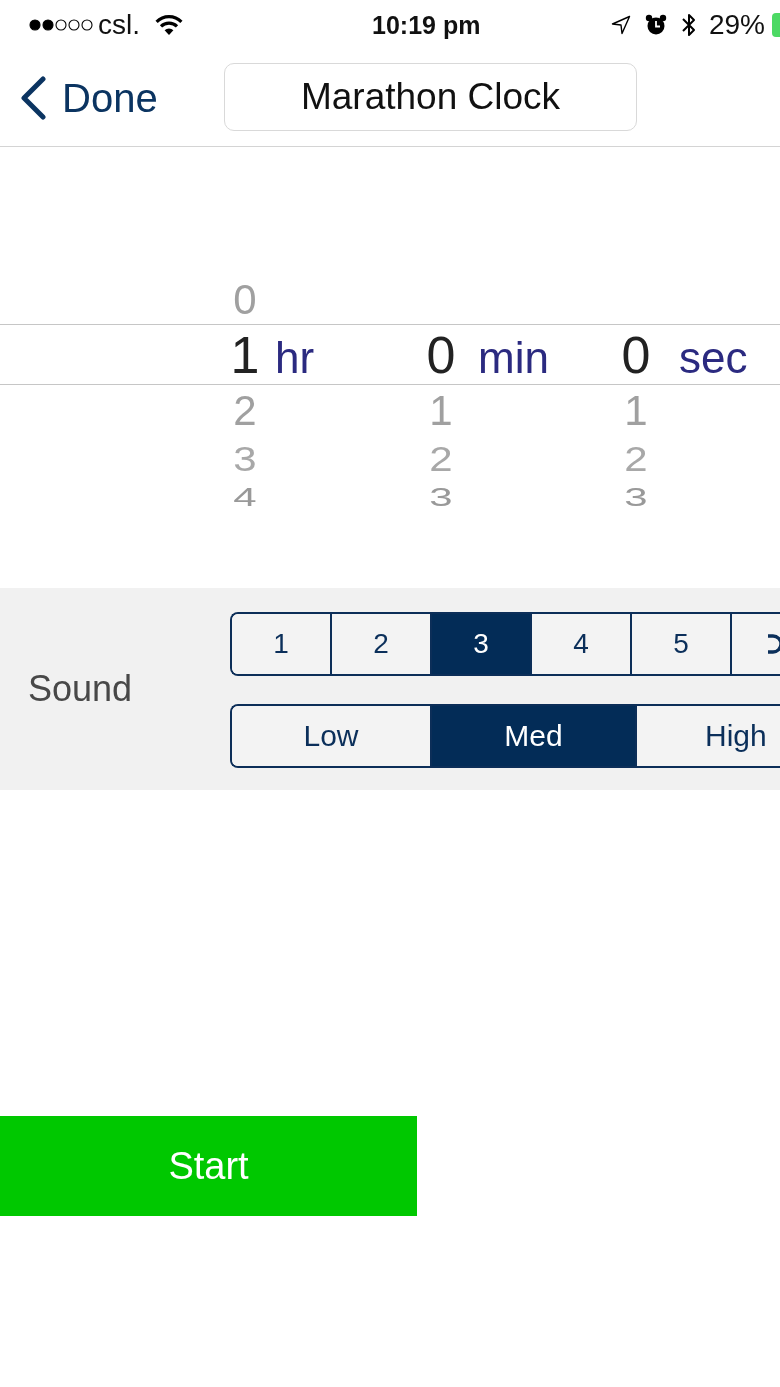 The width and height of the screenshot is (780, 1387). I want to click on carrier-name: csl., so click(119, 25).